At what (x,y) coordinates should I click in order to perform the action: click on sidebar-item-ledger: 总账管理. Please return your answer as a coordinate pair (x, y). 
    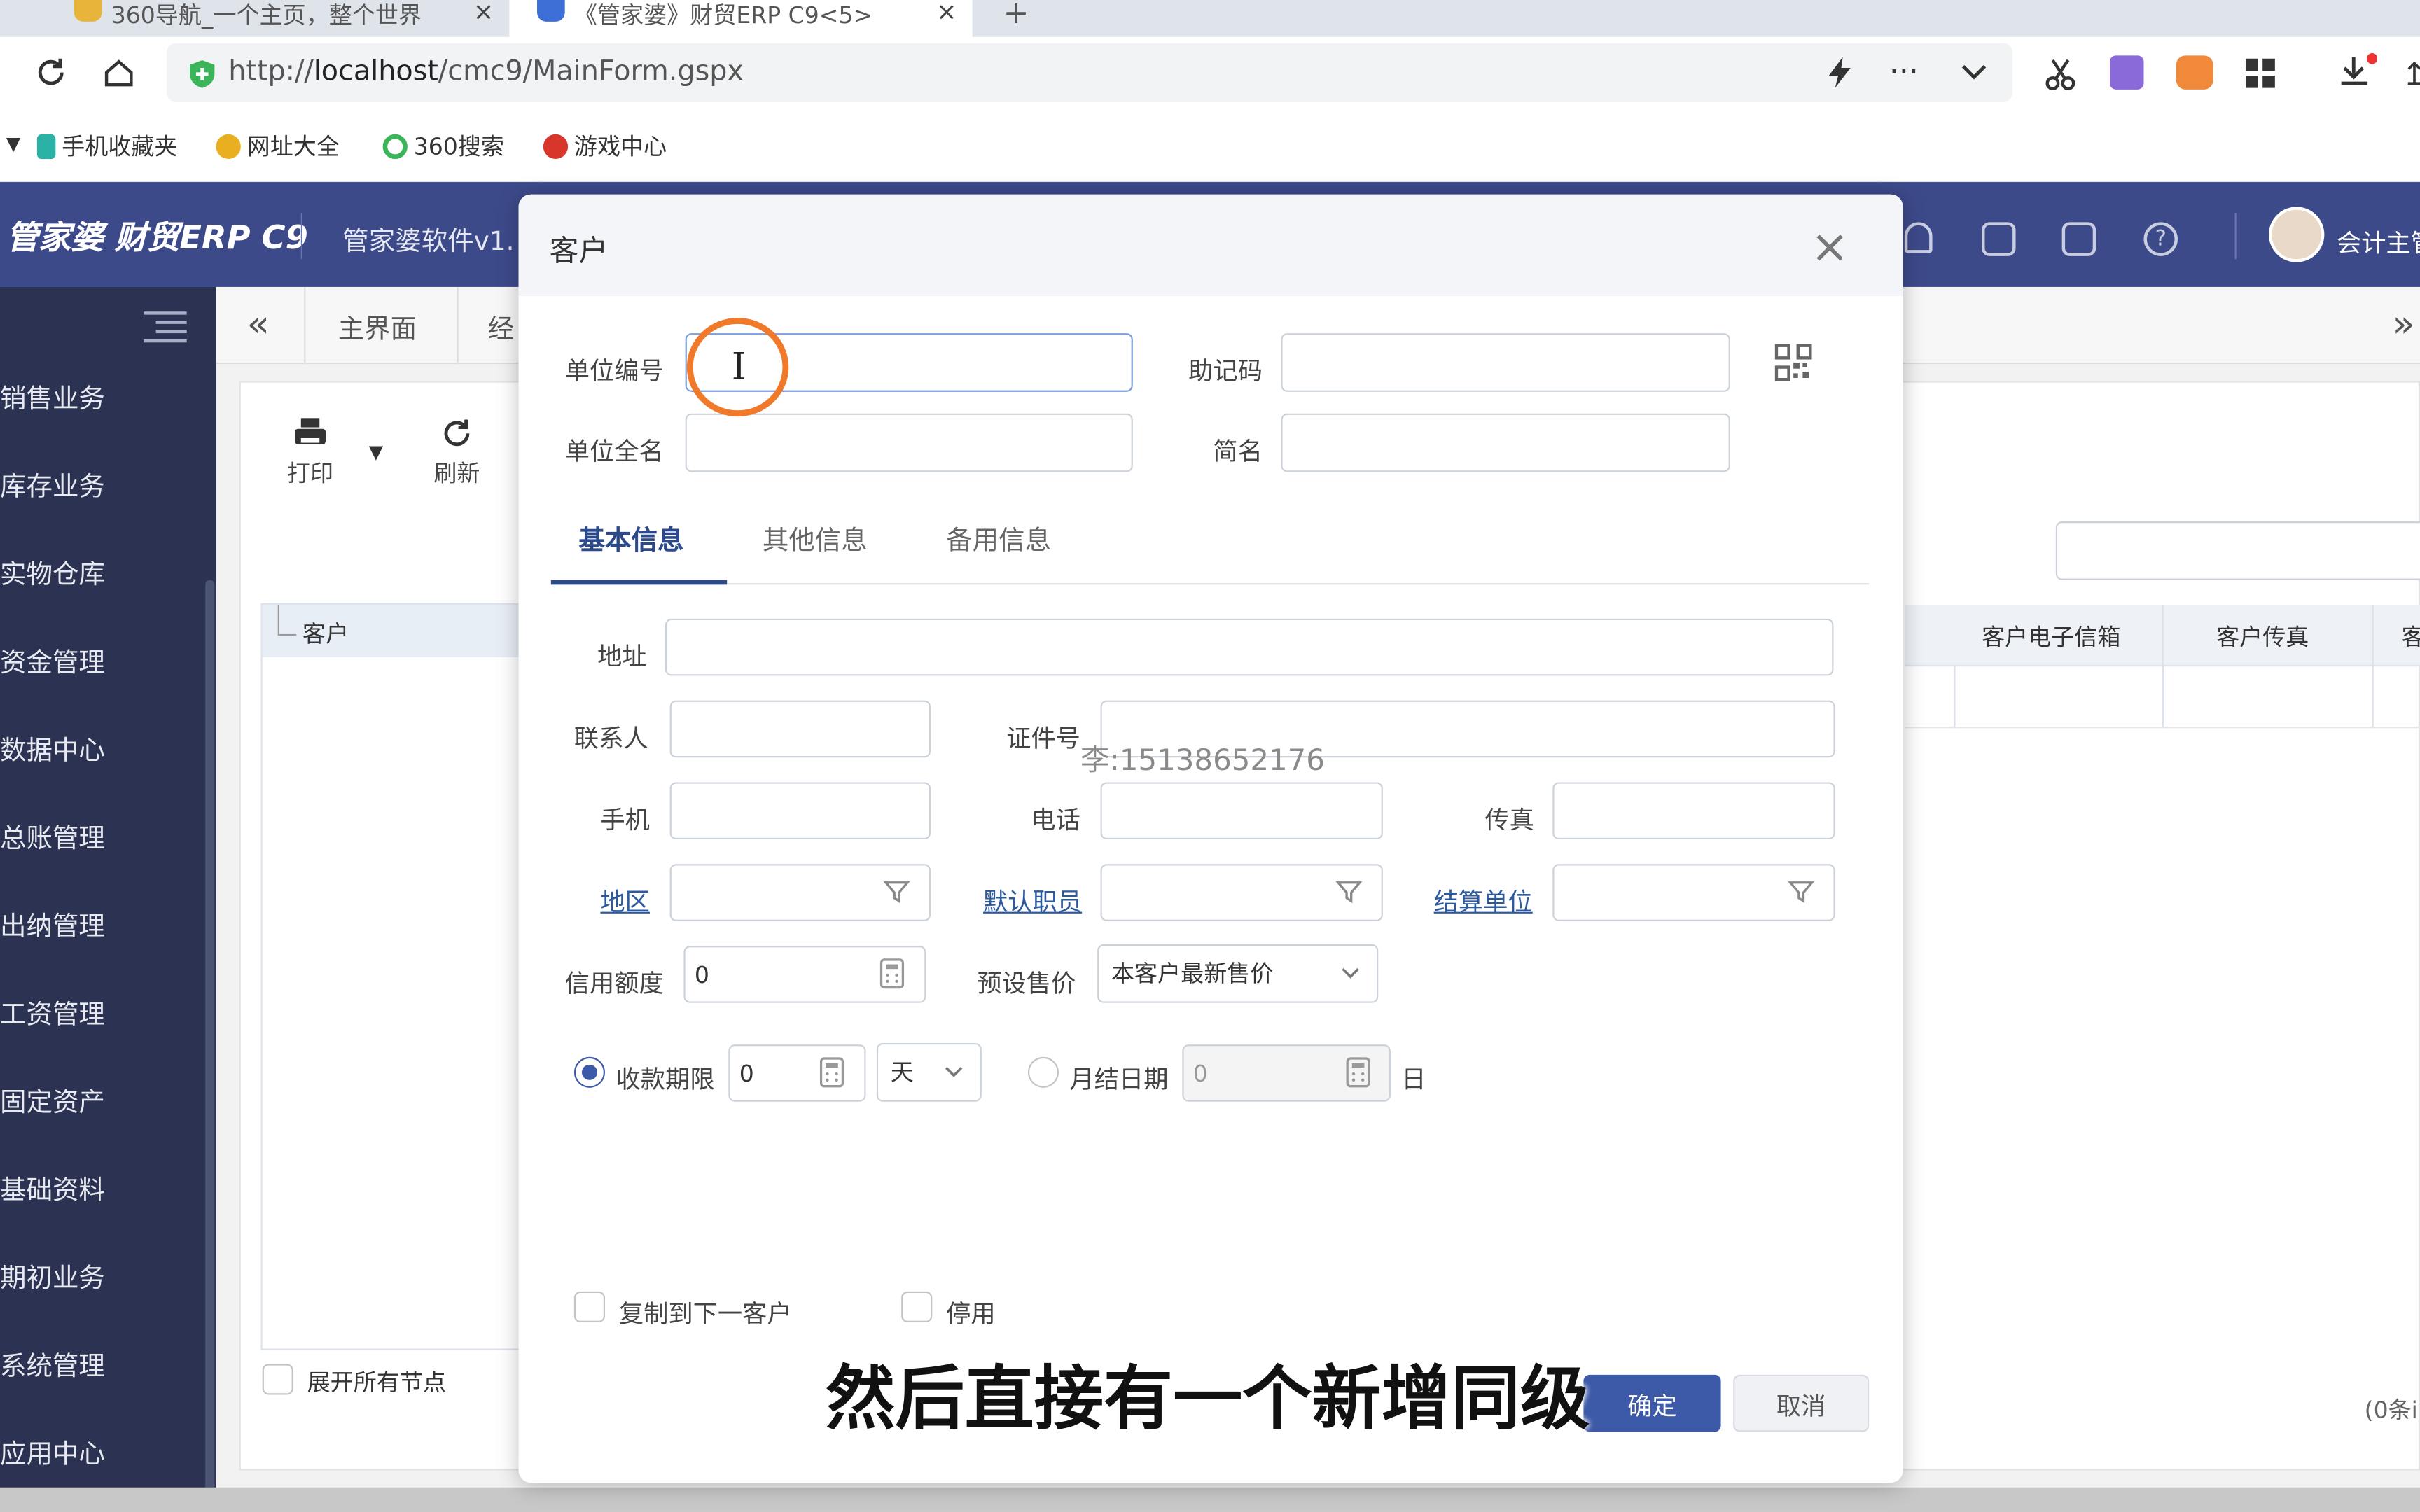
    Looking at the image, I should click on (108, 835).